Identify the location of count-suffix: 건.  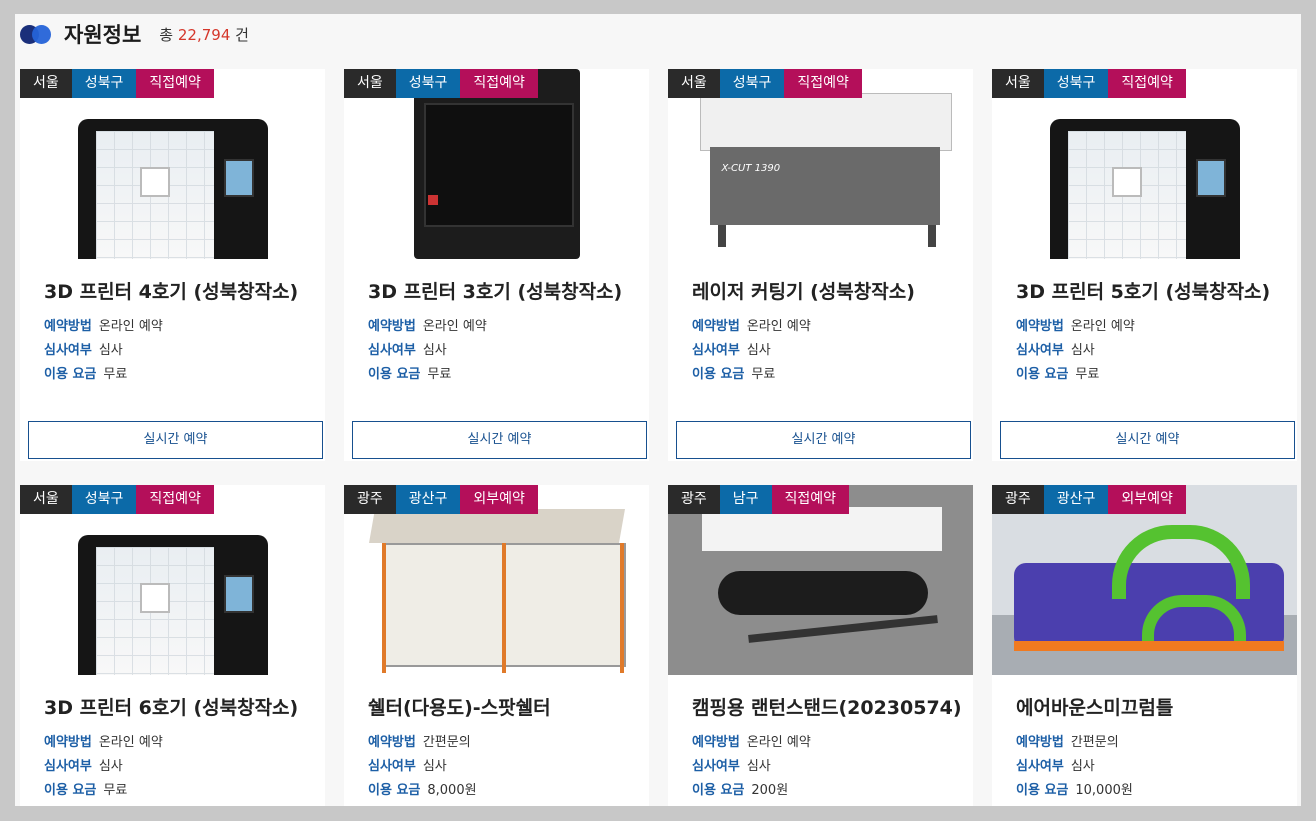
(242, 34).